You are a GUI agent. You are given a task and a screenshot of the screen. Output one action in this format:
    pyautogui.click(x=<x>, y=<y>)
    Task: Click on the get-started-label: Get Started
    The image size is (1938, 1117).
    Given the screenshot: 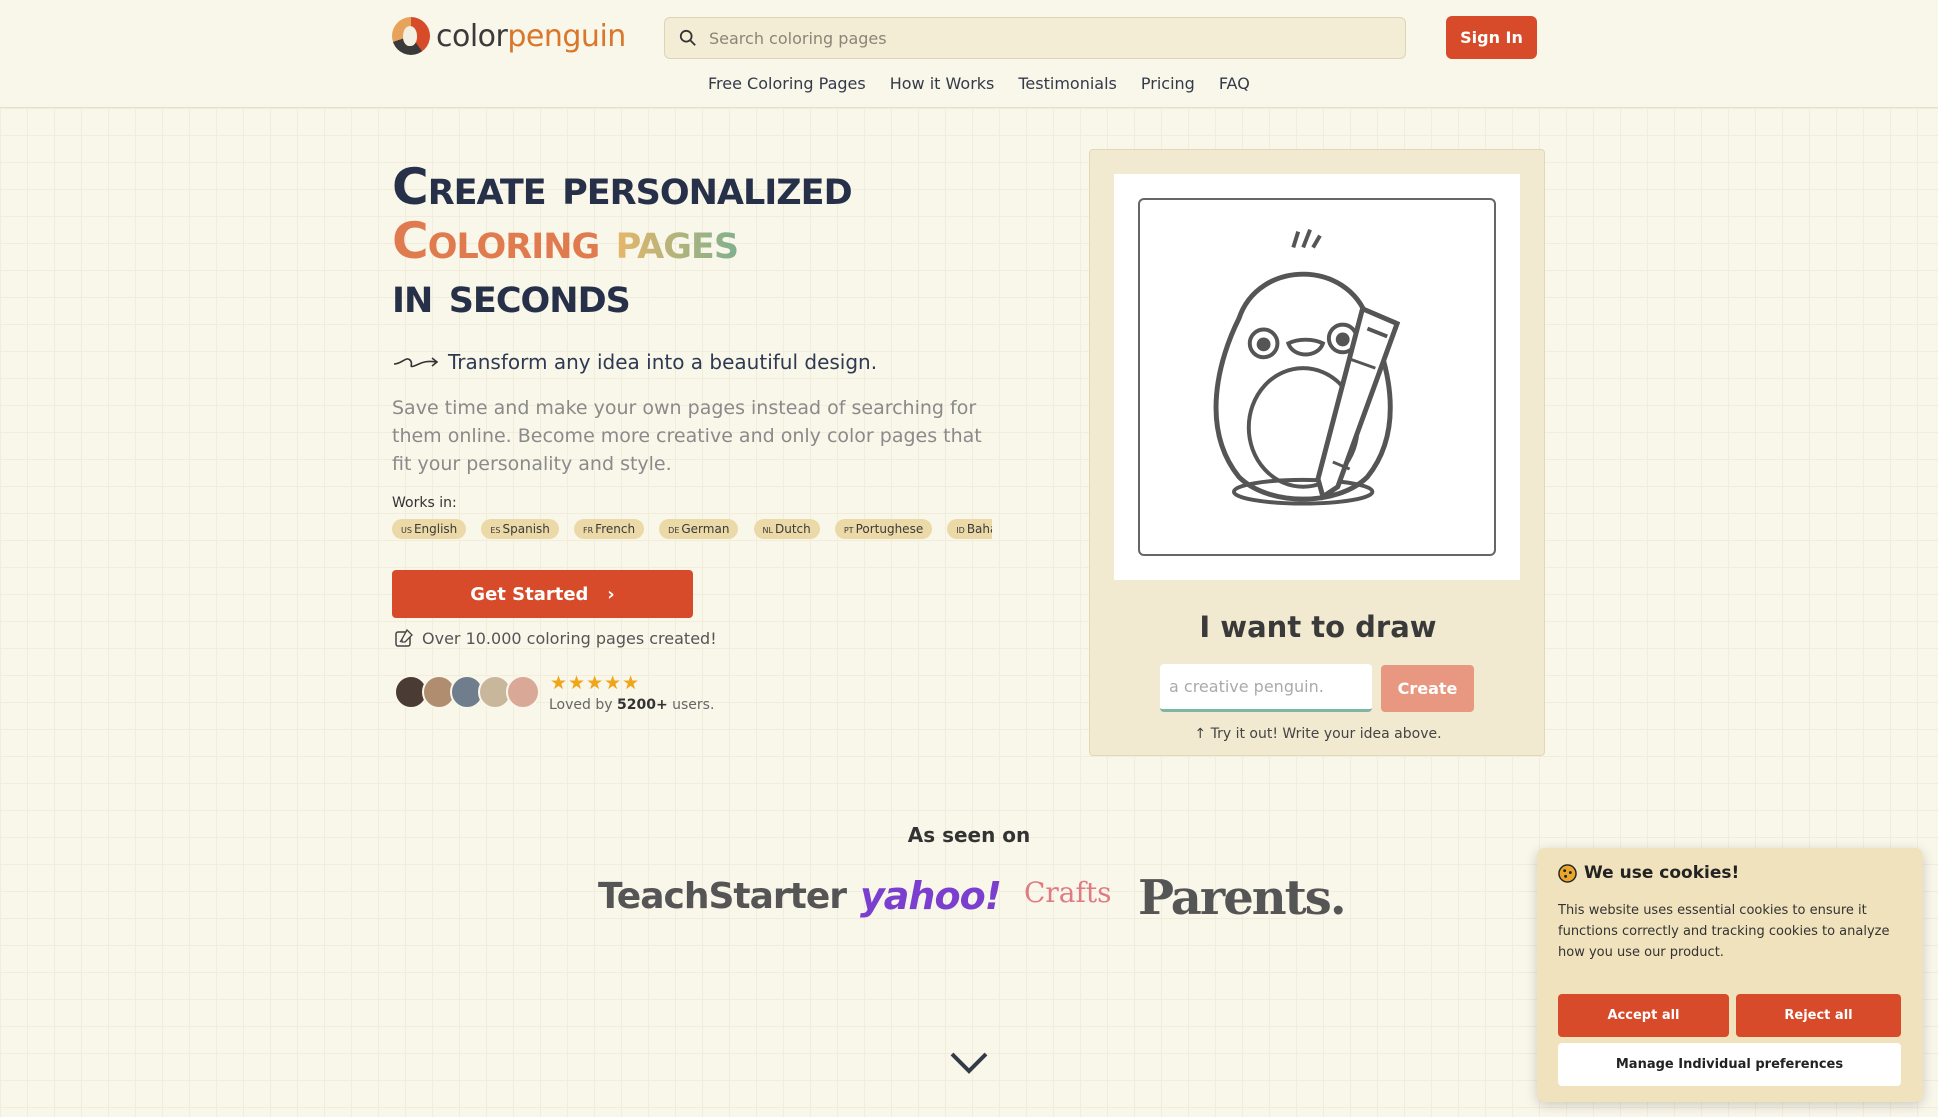 What is the action you would take?
    pyautogui.click(x=529, y=594)
    